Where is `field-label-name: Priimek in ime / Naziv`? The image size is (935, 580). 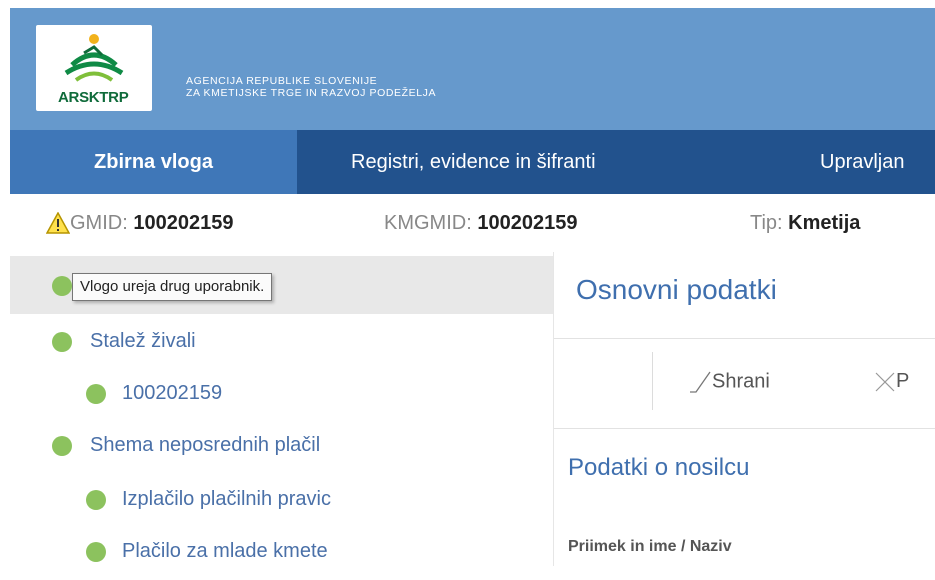 field-label-name: Priimek in ime / Naziv is located at coordinates (650, 546).